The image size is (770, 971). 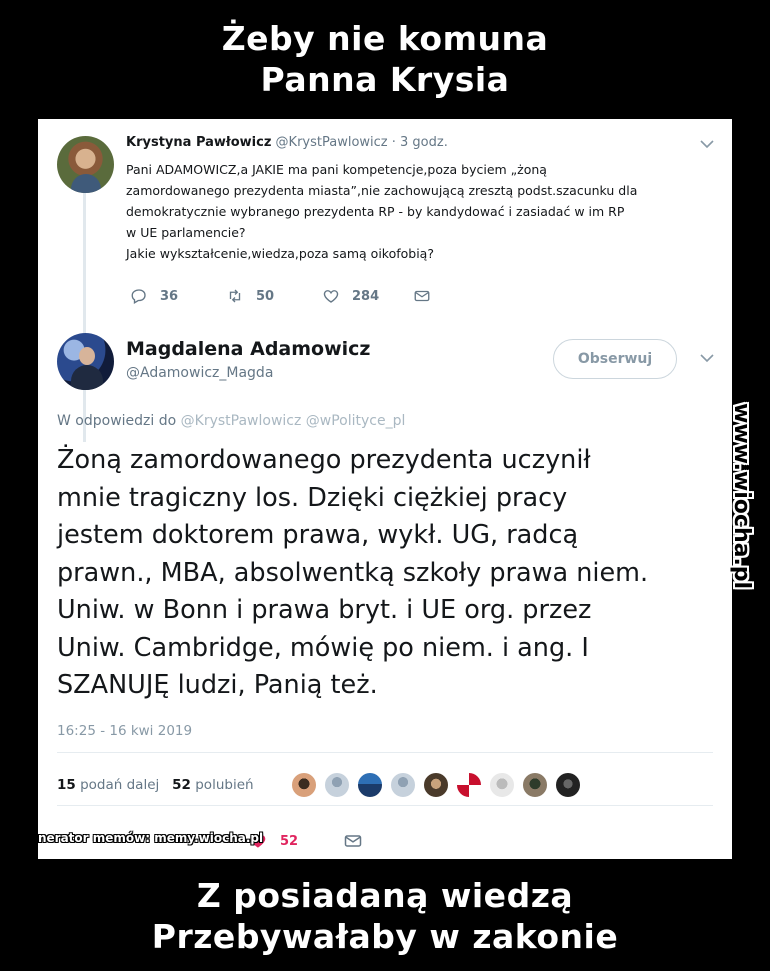 What do you see at coordinates (385, 895) in the screenshot?
I see `bottom-caption-line1: Z posiadaną wiedzą` at bounding box center [385, 895].